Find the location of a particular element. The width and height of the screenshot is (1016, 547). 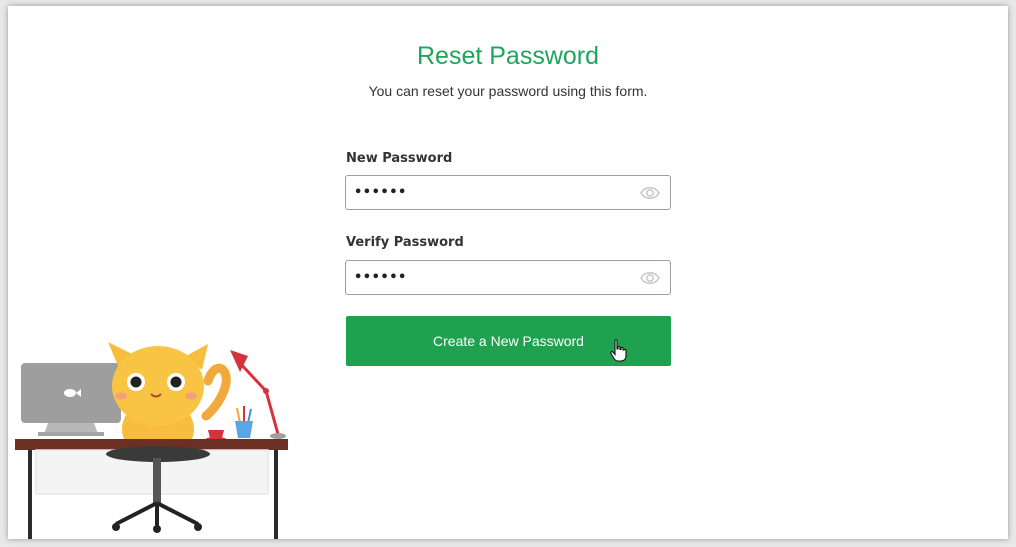

new-password-label: New Password is located at coordinates (399, 158).